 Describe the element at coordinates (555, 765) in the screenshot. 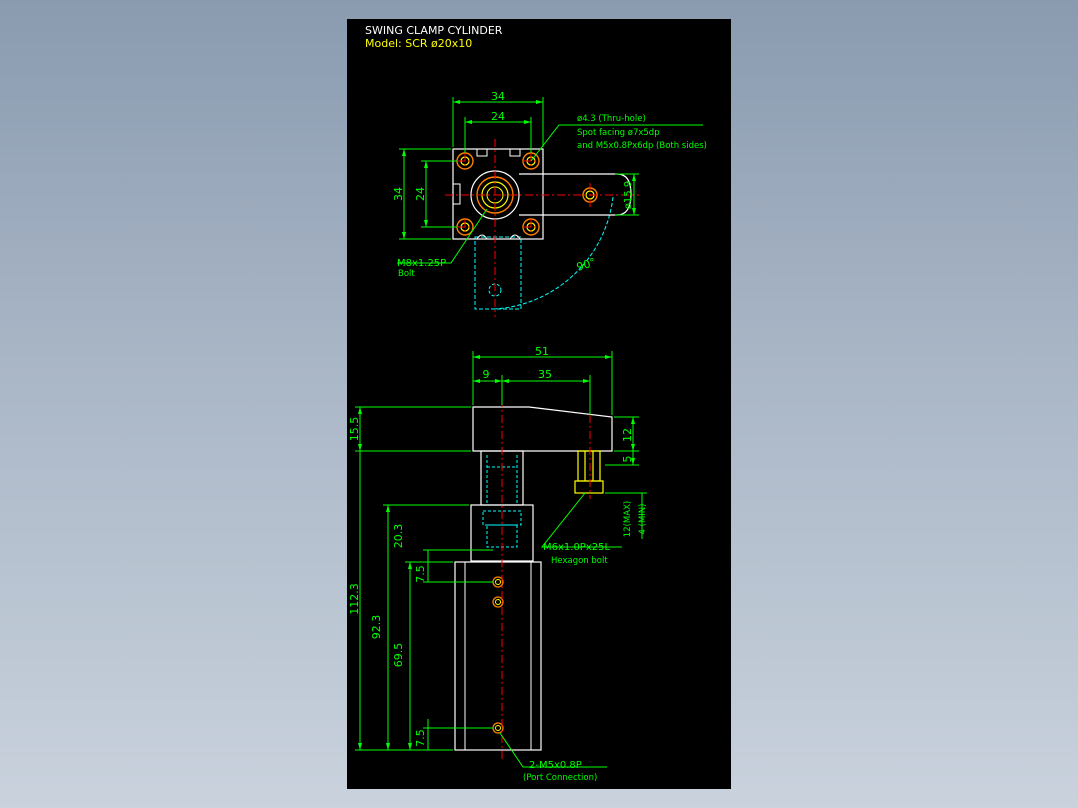

I see `note-port-size: 2-M5x0.8P` at that location.